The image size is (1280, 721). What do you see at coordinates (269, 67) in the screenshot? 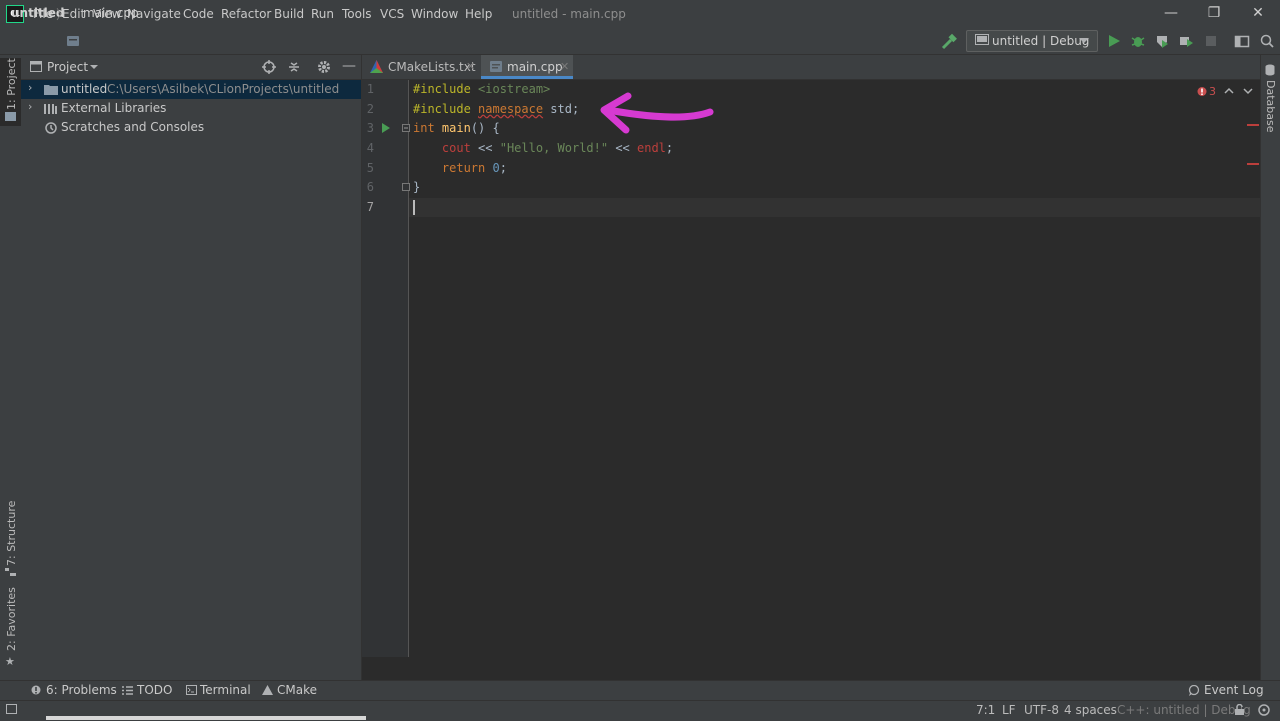
I see `locate-icon` at bounding box center [269, 67].